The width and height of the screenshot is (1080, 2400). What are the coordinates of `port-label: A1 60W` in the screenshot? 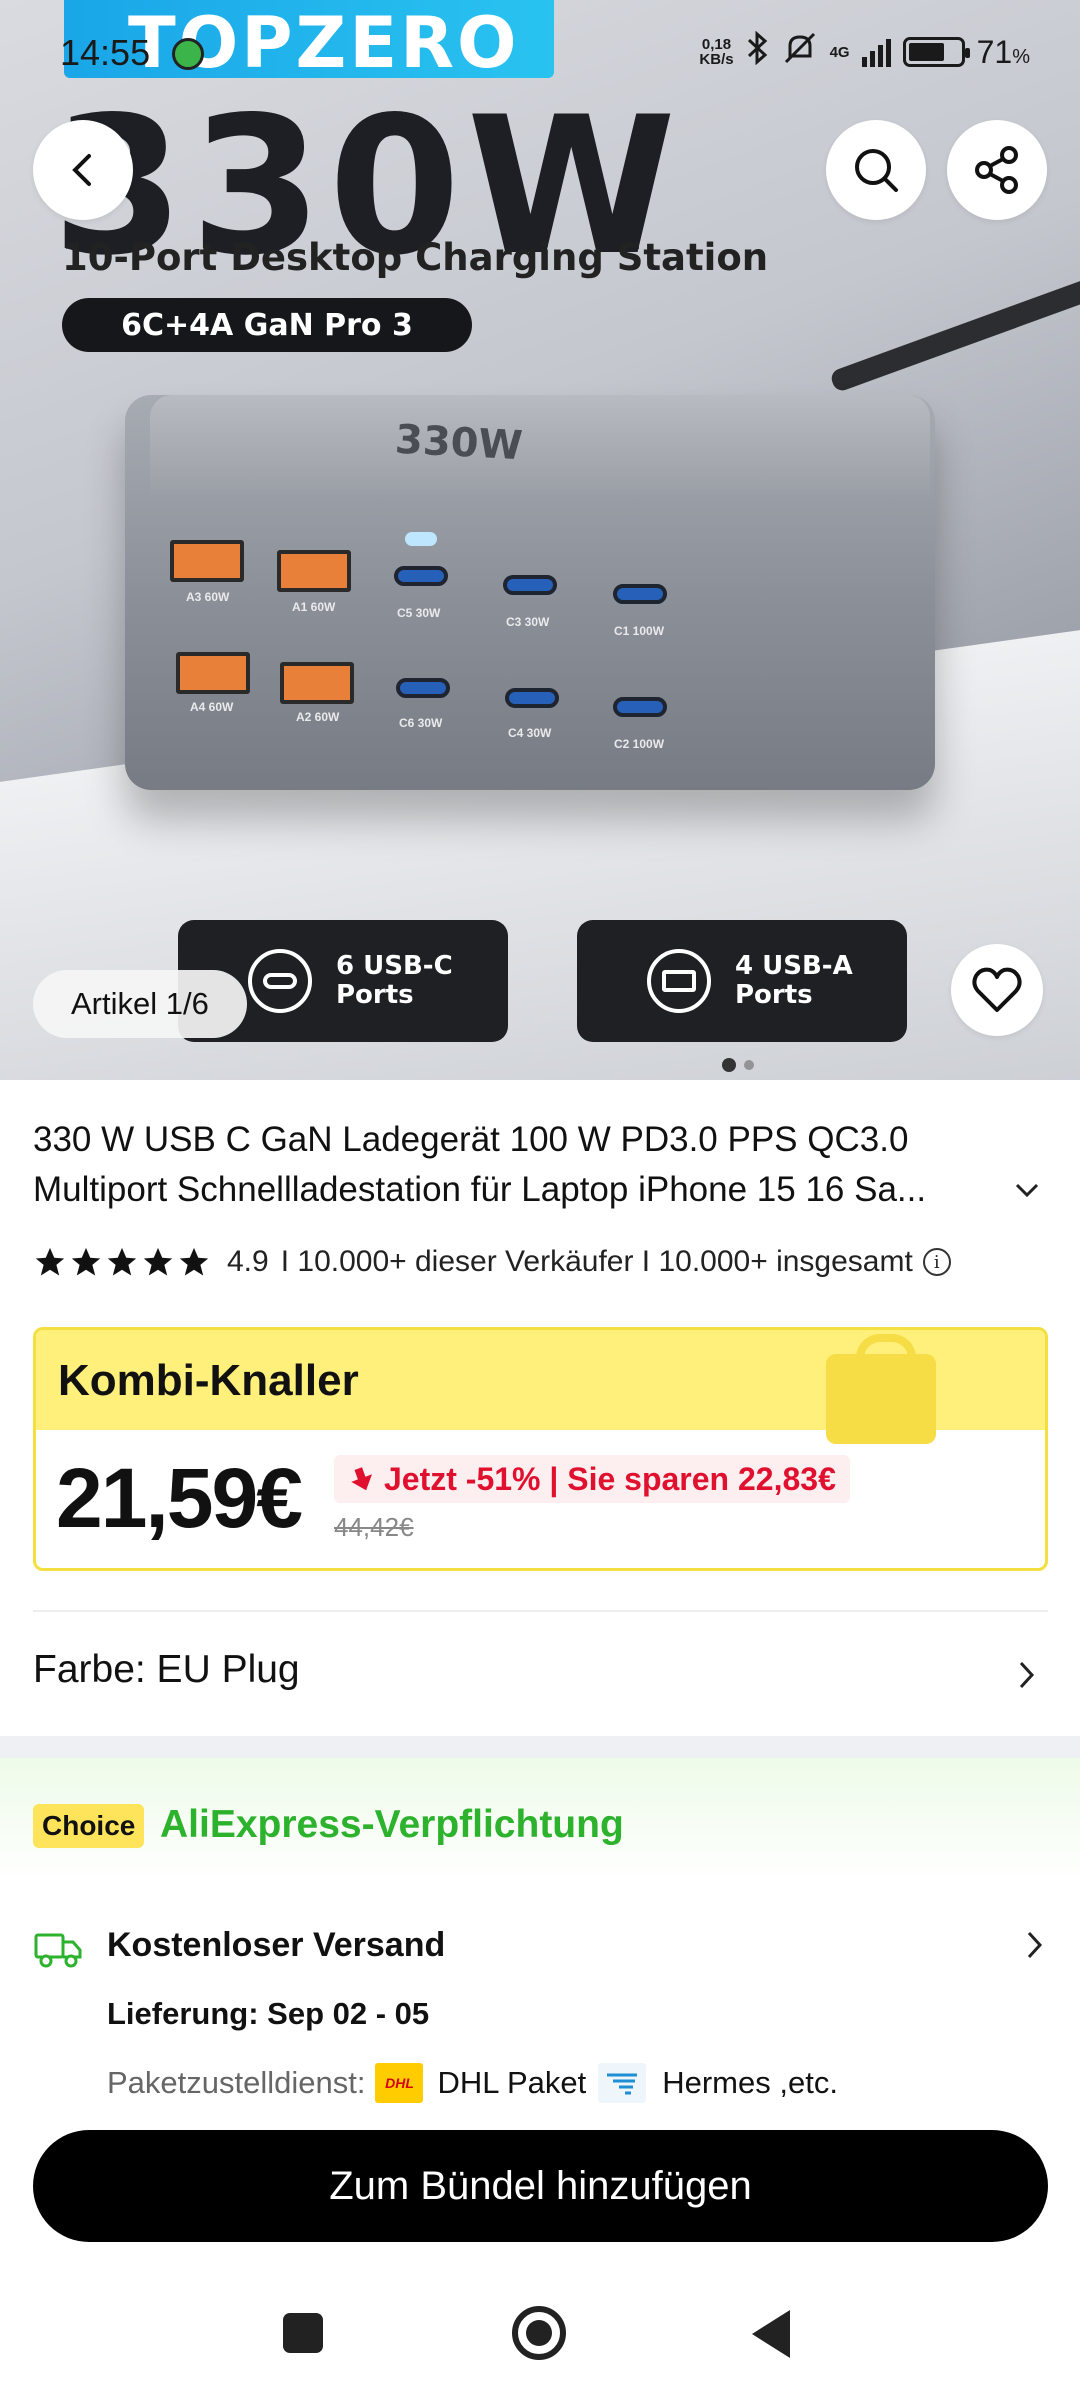 It's located at (314, 607).